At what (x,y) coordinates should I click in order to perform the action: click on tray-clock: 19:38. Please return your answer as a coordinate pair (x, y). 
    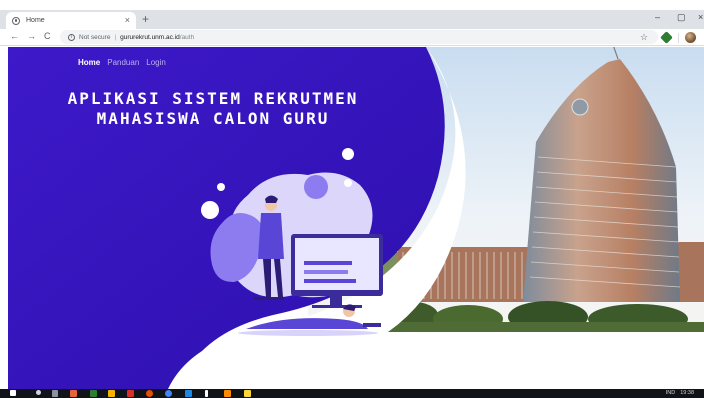
    Looking at the image, I should click on (687, 393).